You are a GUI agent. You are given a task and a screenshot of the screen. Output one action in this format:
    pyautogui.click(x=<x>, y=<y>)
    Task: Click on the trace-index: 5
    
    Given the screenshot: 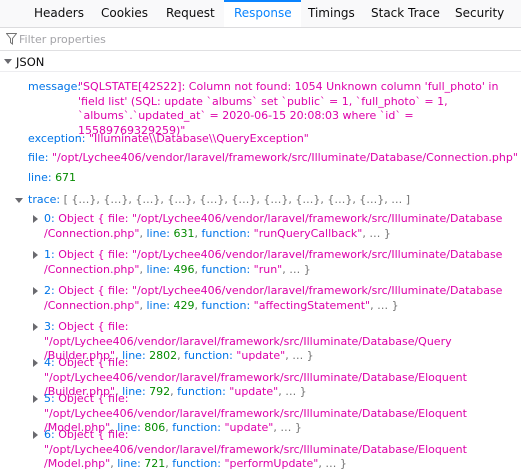 What is the action you would take?
    pyautogui.click(x=47, y=398)
    